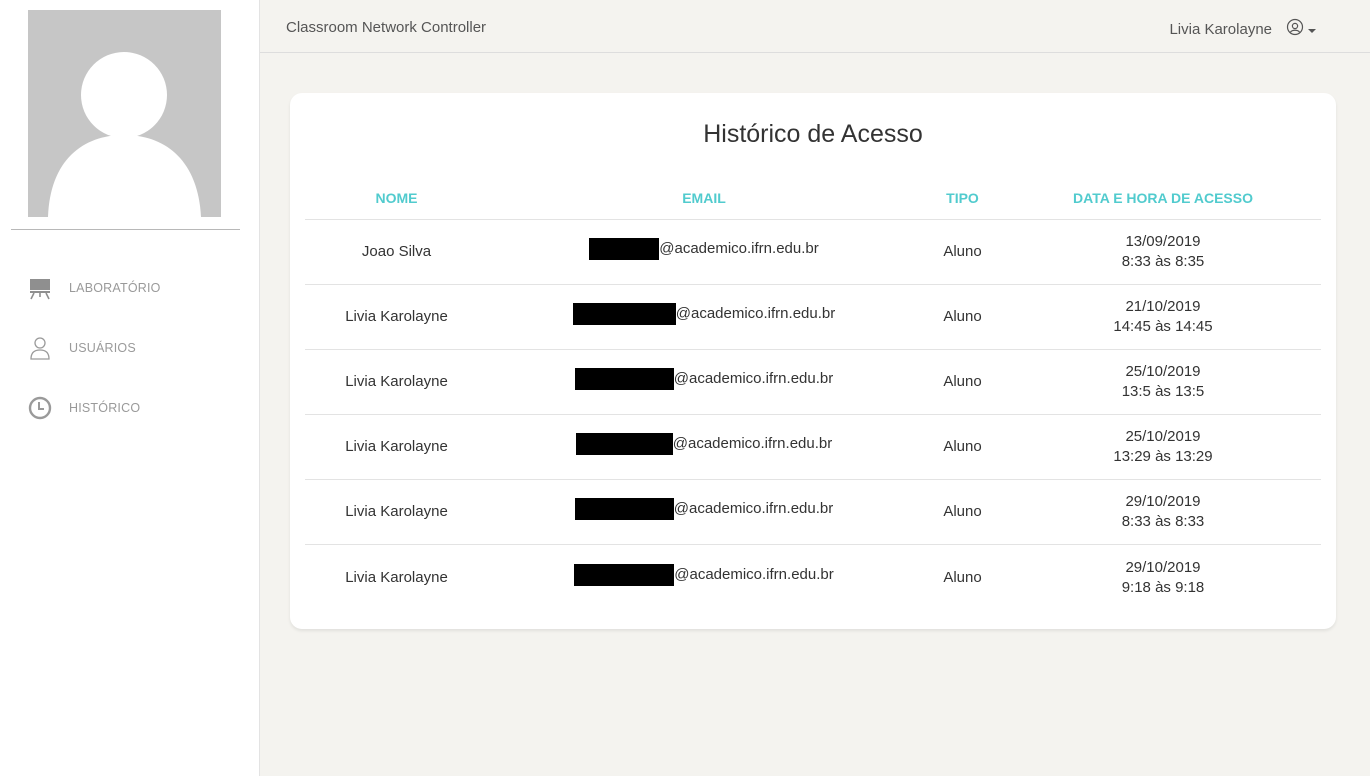 The height and width of the screenshot is (776, 1370). I want to click on sidebar-item-label: HISTÓRICO, so click(105, 408).